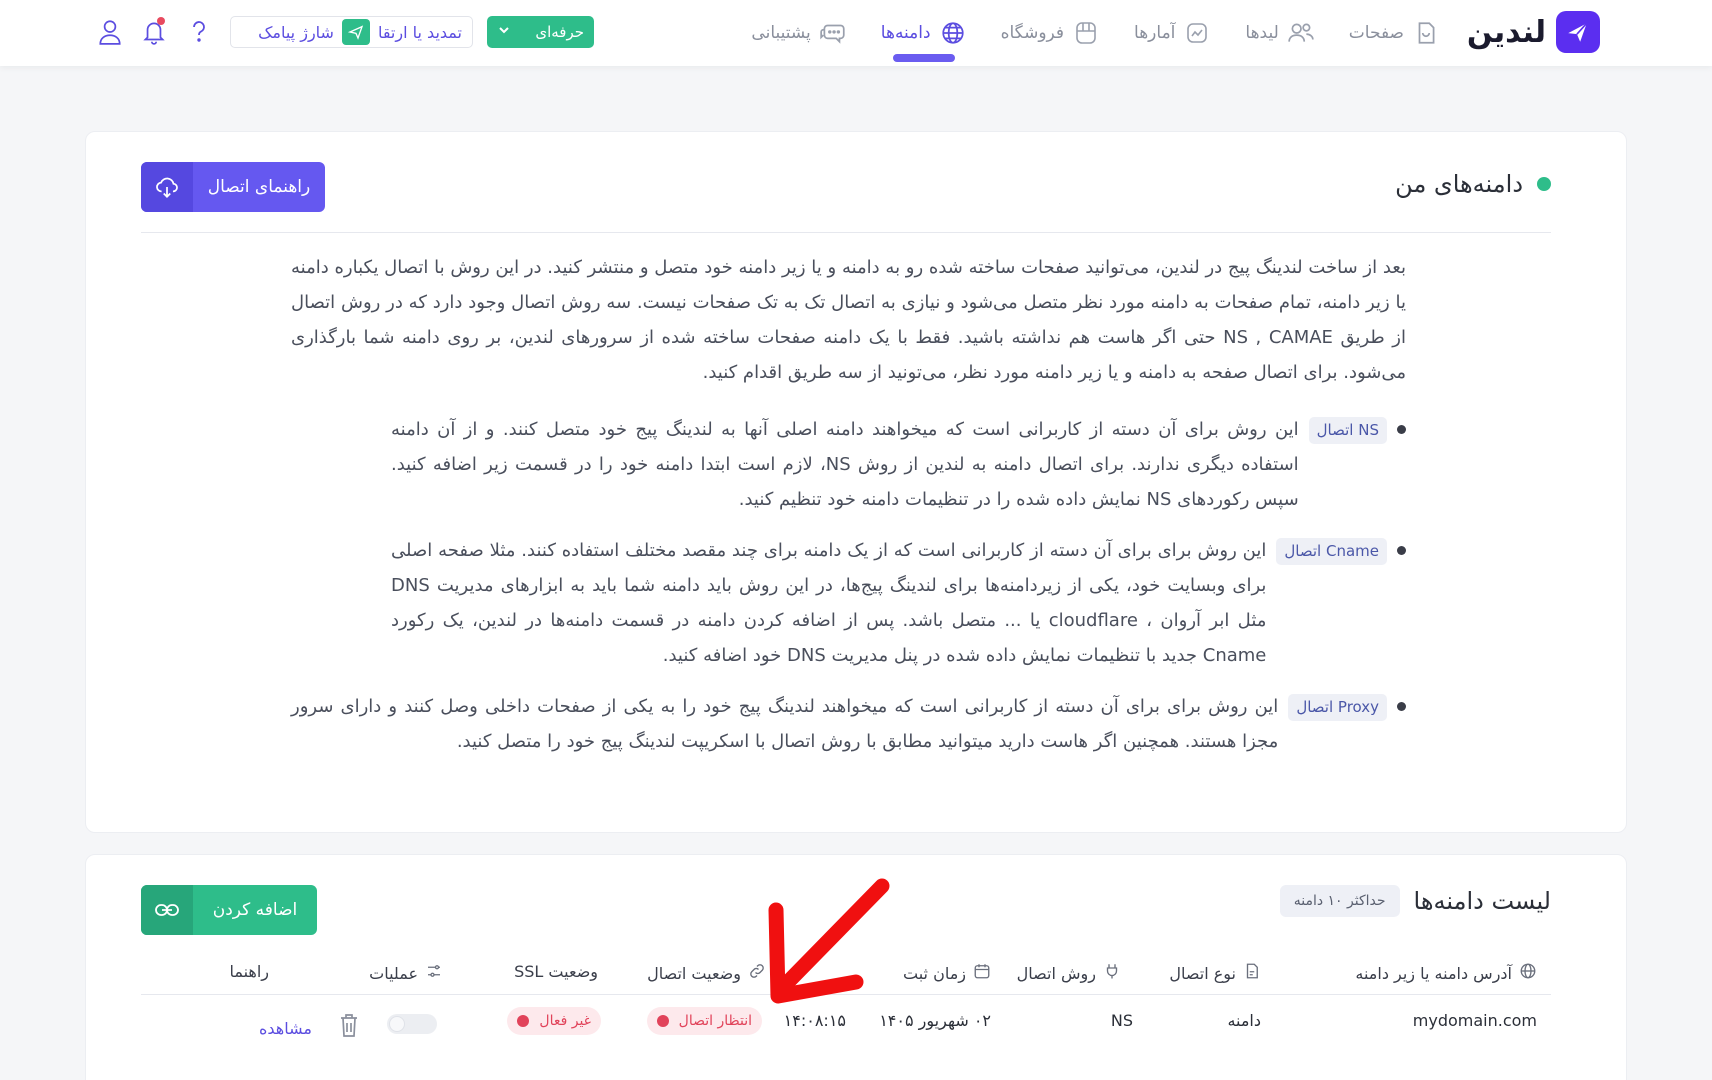  Describe the element at coordinates (1262, 33) in the screenshot. I see `nav-label-leads: لیدها` at that location.